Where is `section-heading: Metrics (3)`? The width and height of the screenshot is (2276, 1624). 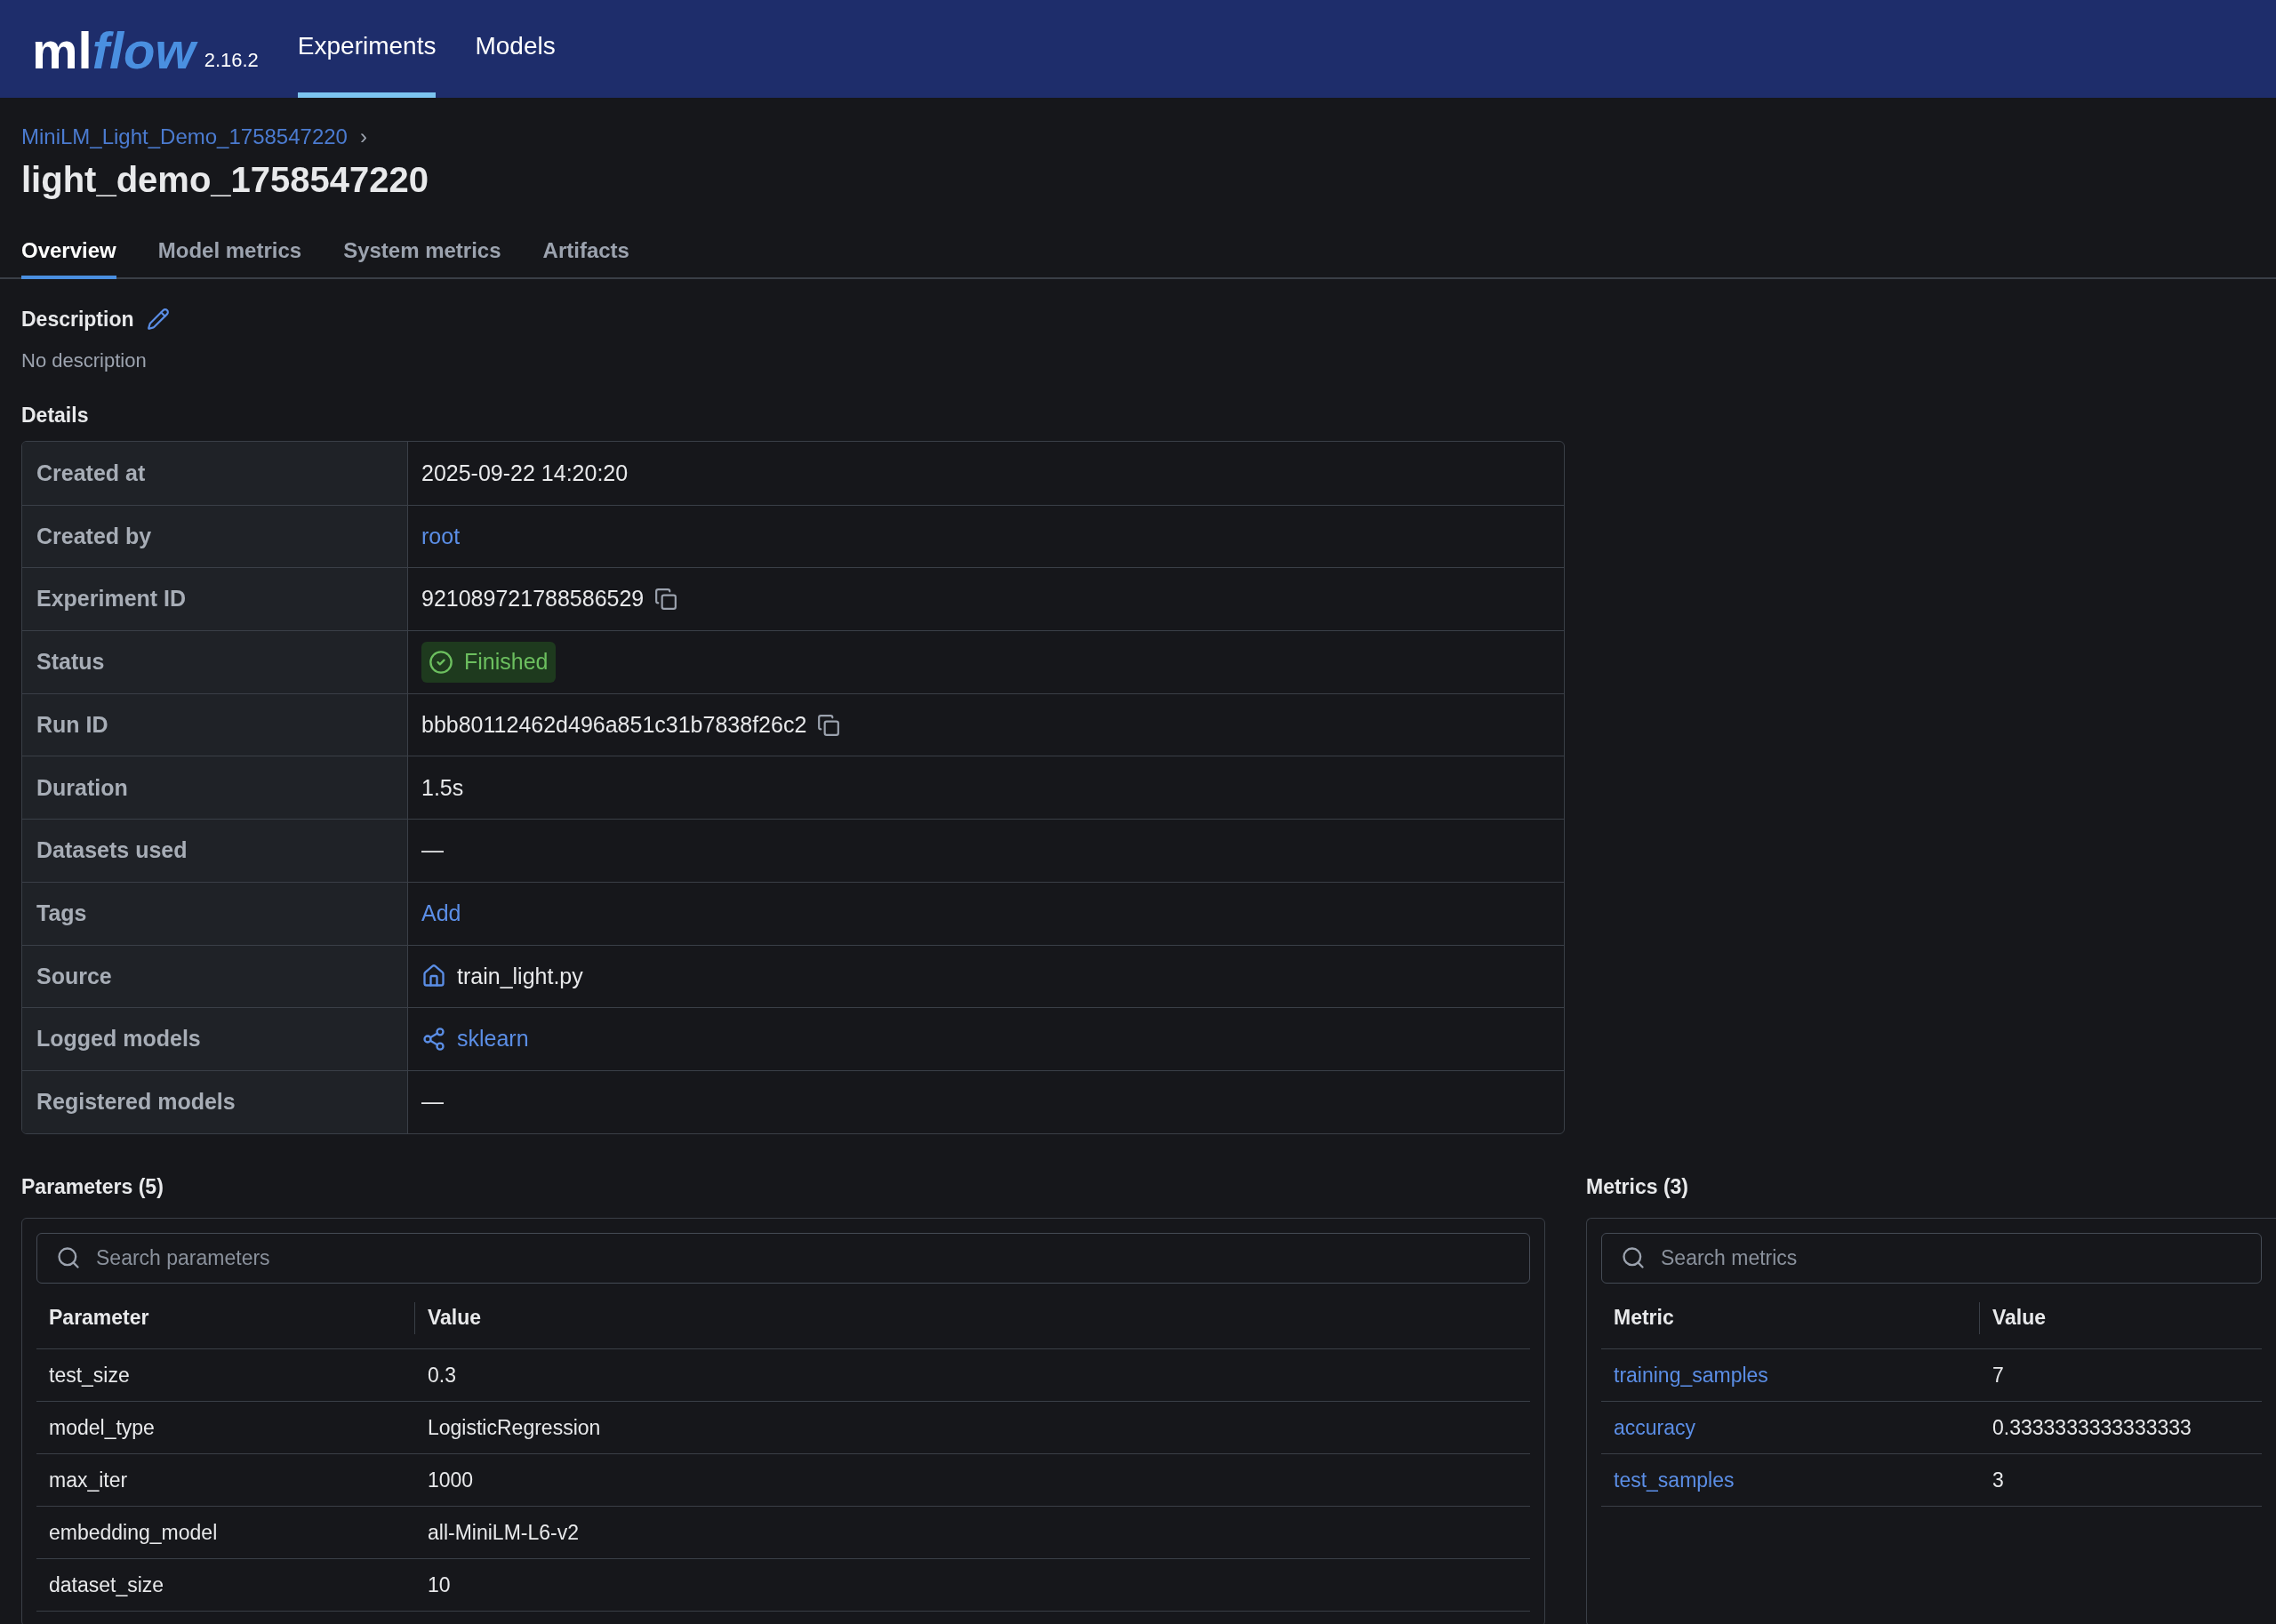 section-heading: Metrics (3) is located at coordinates (1638, 1186).